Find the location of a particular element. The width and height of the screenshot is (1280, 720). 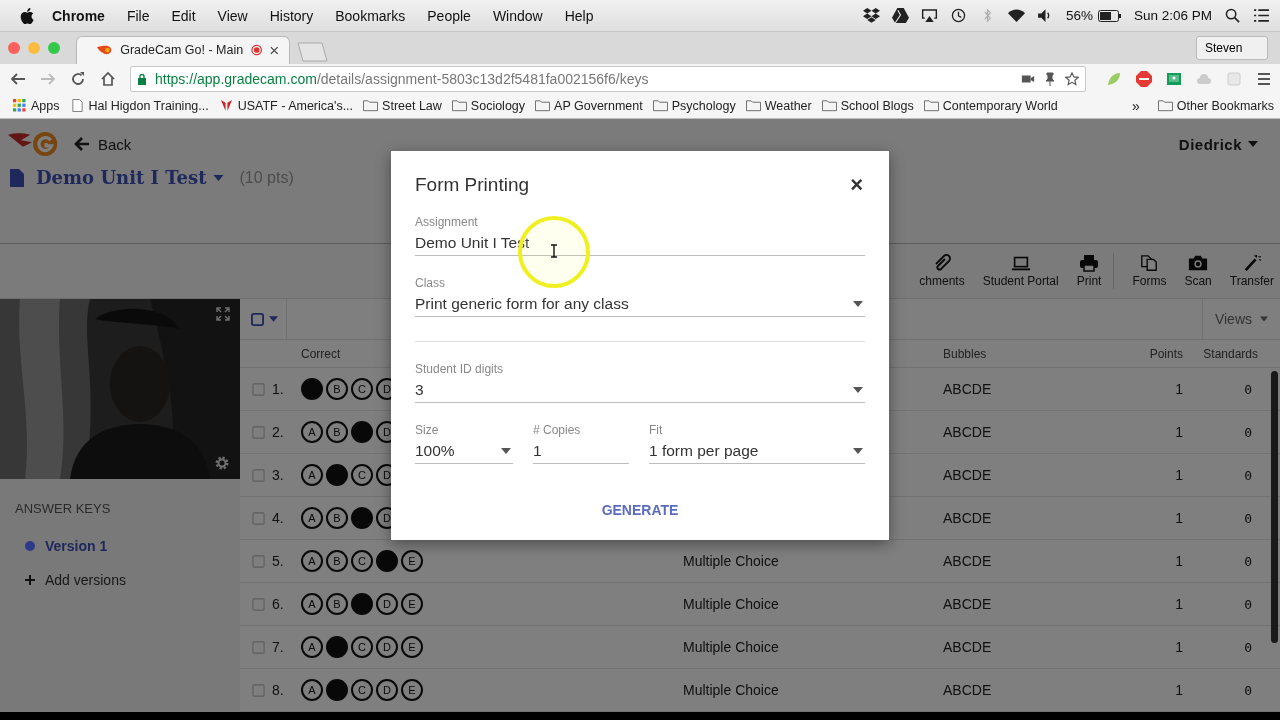

input-field: # Copies 1 is located at coordinates (581, 444).